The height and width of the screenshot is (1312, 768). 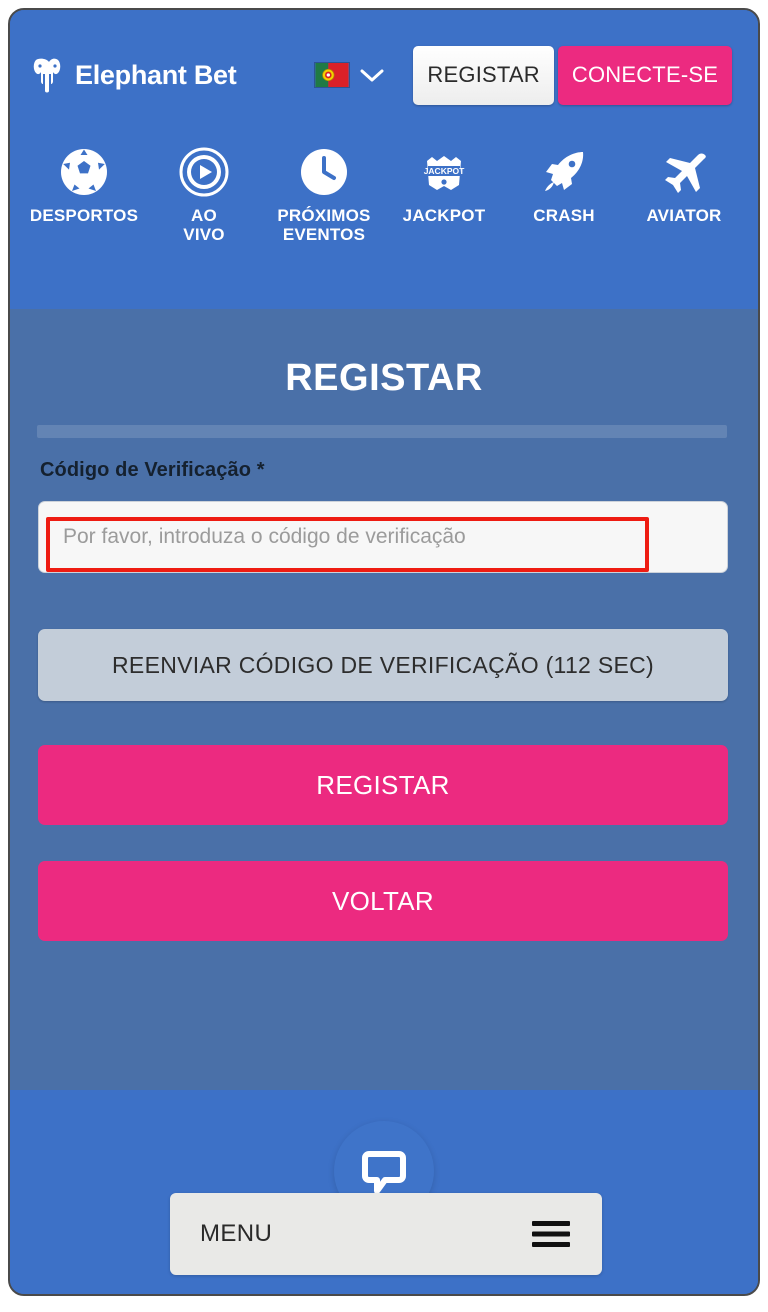 I want to click on header-login-button: CONECTE-SE, so click(x=645, y=75).